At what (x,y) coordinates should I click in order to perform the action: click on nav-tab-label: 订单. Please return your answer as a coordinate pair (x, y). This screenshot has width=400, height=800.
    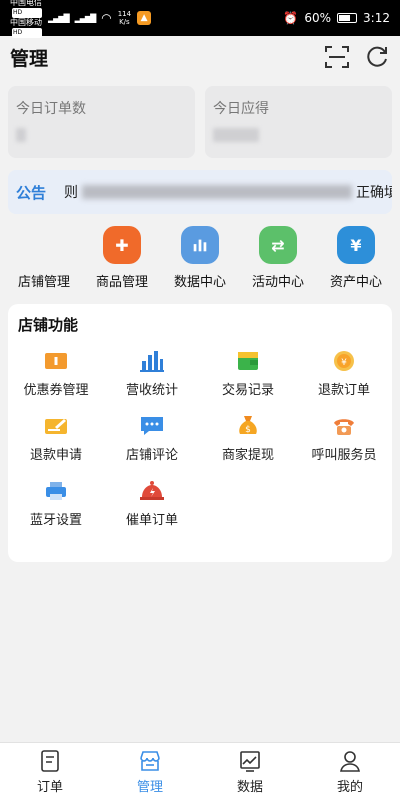
    Looking at the image, I should click on (49, 787).